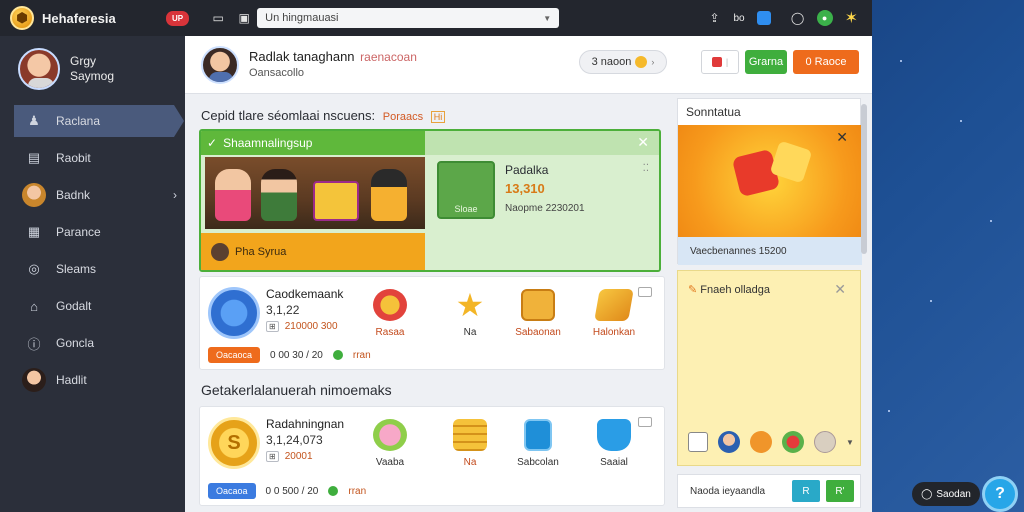  I want to click on chat-button: ◯ Saodan, so click(946, 494).